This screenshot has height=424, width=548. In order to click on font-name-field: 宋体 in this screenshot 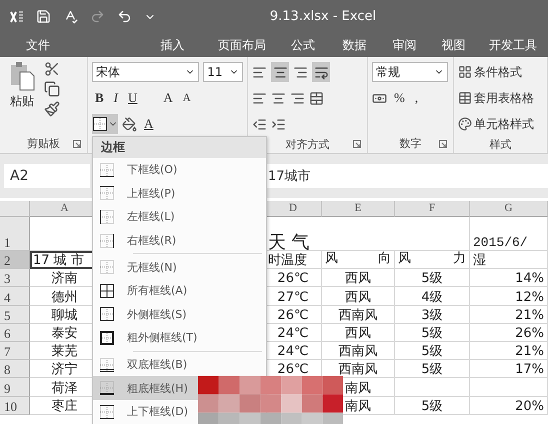, I will do `click(146, 72)`.